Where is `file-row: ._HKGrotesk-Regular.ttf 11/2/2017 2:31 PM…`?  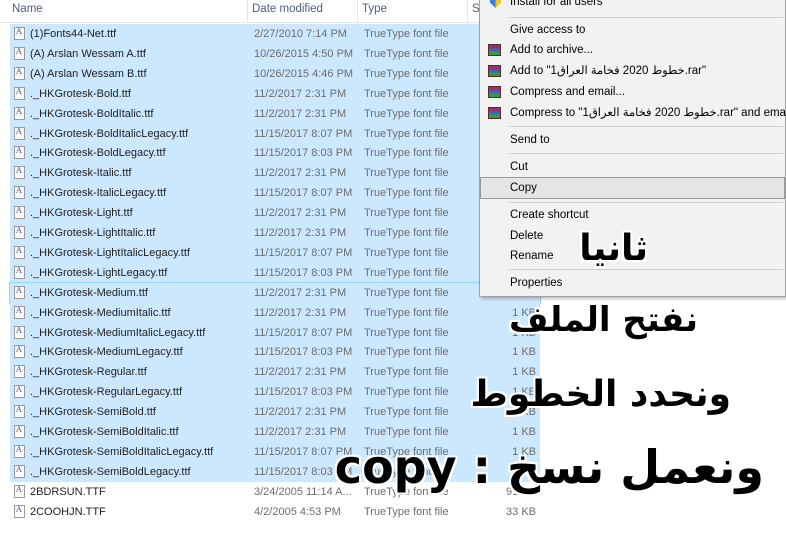 file-row: ._HKGrotesk-Regular.ttf 11/2/2017 2:31 PM… is located at coordinates (275, 372).